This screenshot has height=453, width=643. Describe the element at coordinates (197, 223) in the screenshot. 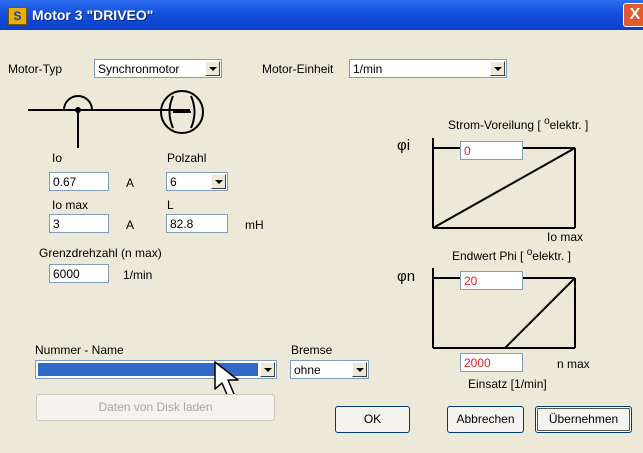

I see `l-field: 82.8` at that location.